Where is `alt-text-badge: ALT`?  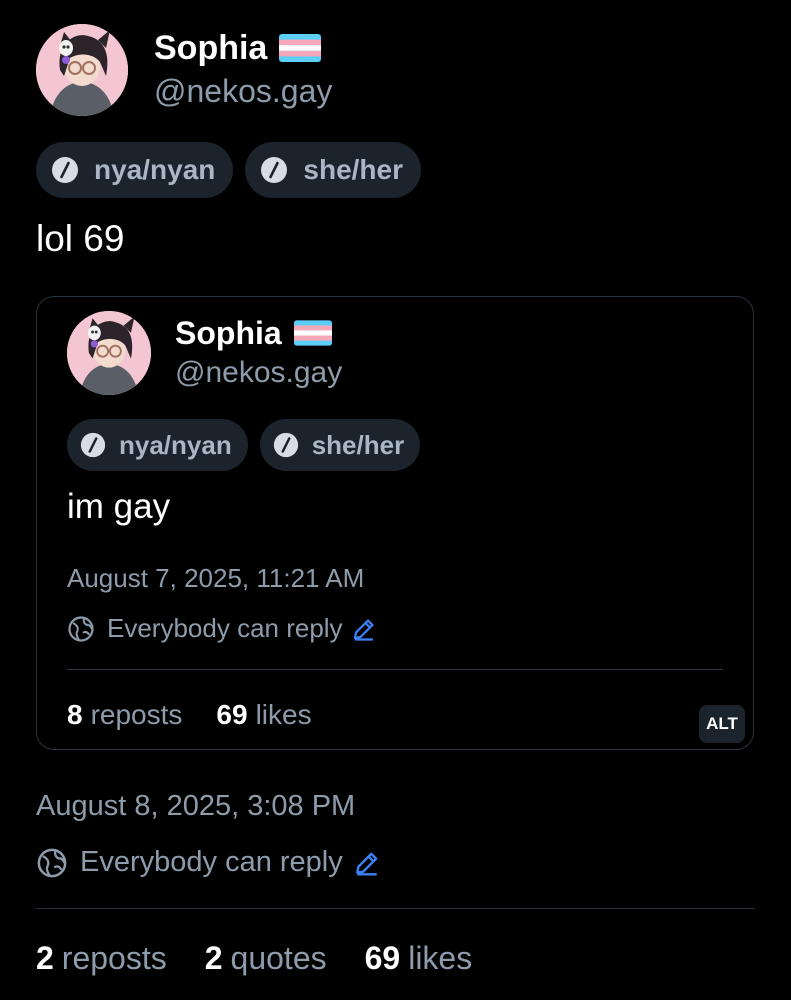 alt-text-badge: ALT is located at coordinates (722, 724).